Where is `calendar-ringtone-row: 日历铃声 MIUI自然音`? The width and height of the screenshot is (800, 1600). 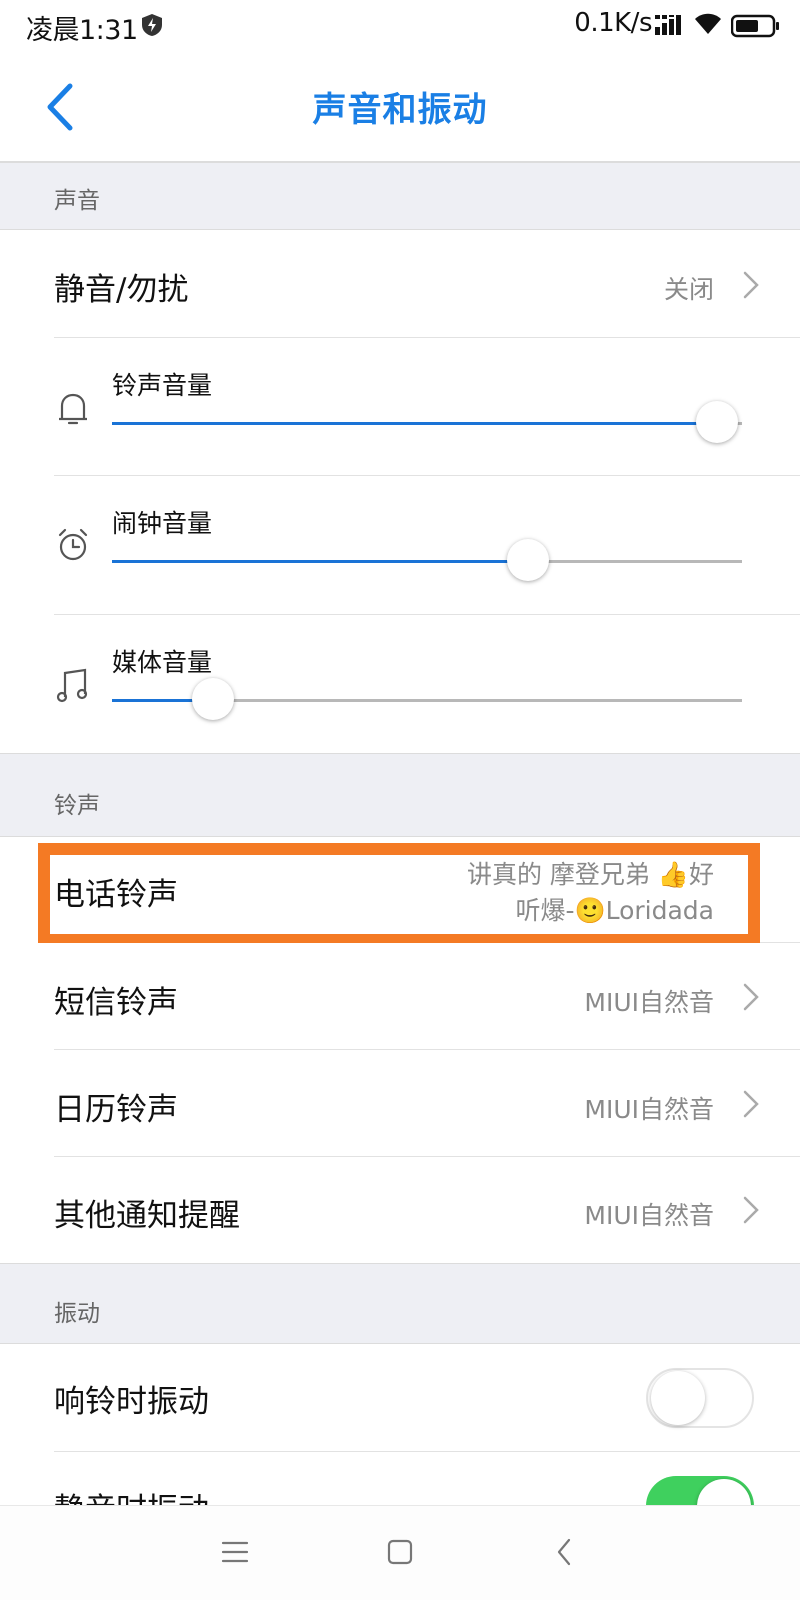
calendar-ringtone-row: 日历铃声 MIUI自然音 is located at coordinates (400, 1103).